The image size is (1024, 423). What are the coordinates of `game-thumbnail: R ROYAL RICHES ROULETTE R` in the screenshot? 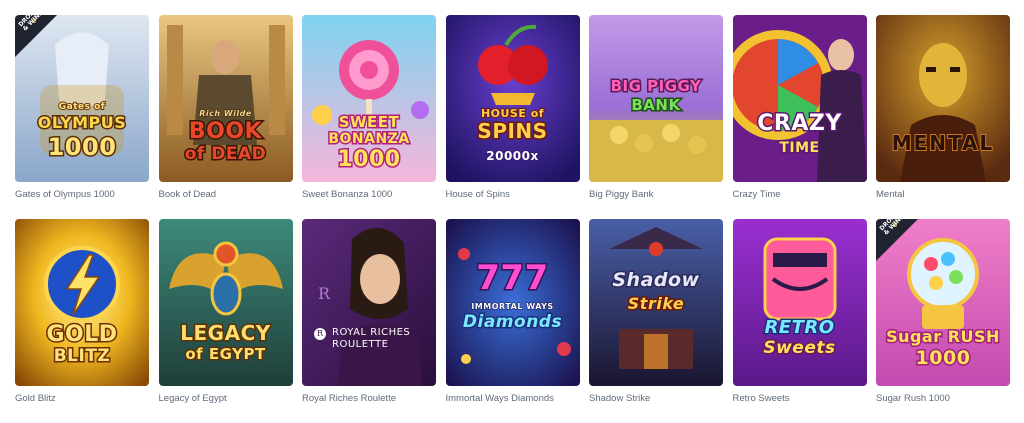 It's located at (369, 302).